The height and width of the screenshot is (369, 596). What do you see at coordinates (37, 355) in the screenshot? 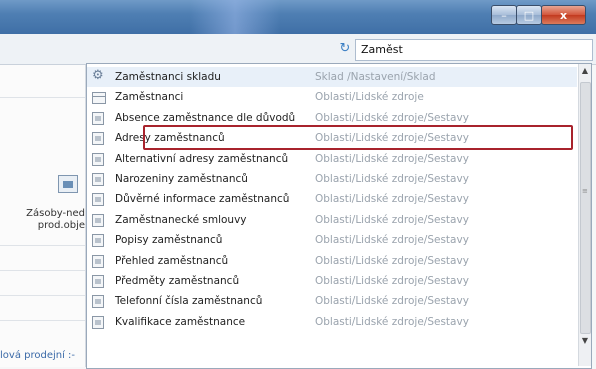
I see `bottom-link: lová prodejní :-` at bounding box center [37, 355].